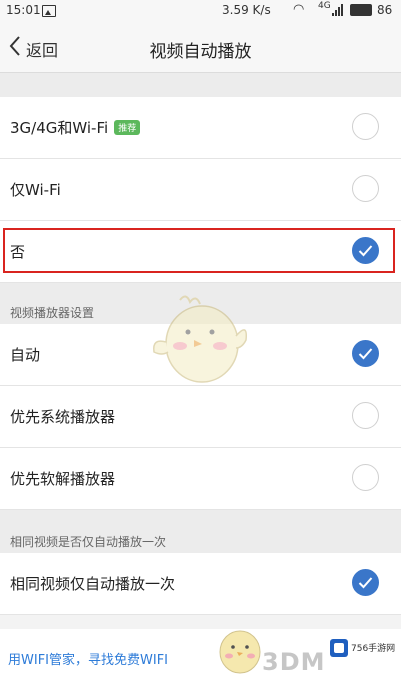 Image resolution: width=401 pixels, height=679 pixels. I want to click on option-label: 仅Wi-Fi, so click(35, 190).